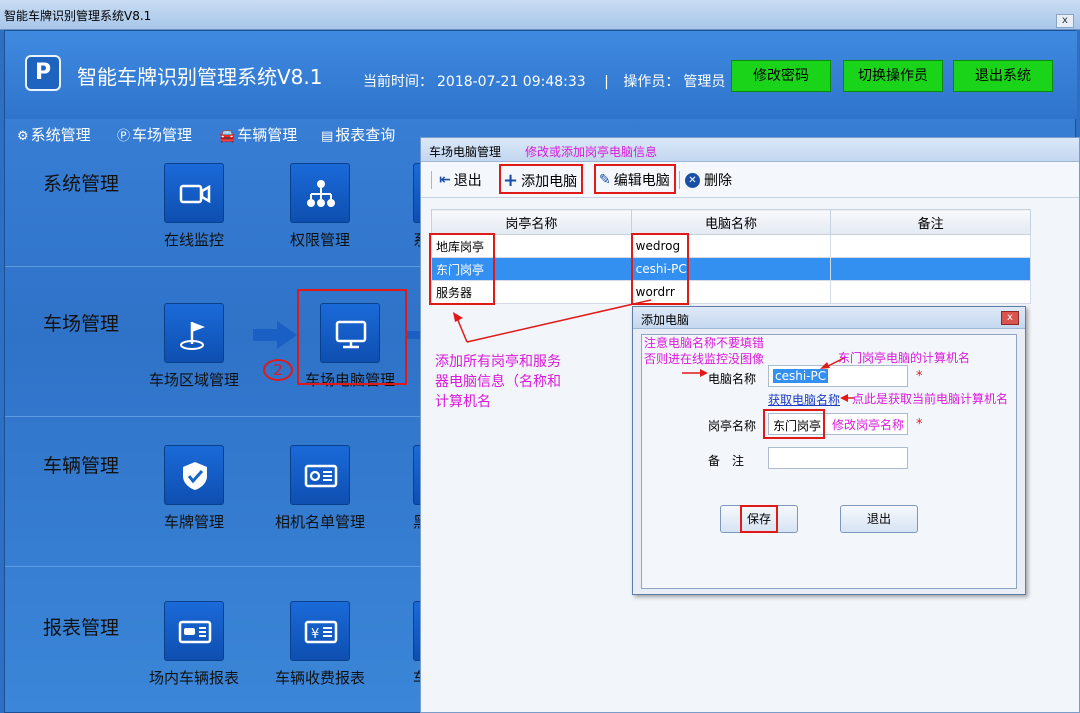  I want to click on gear-icon: ⚙, so click(23, 136).